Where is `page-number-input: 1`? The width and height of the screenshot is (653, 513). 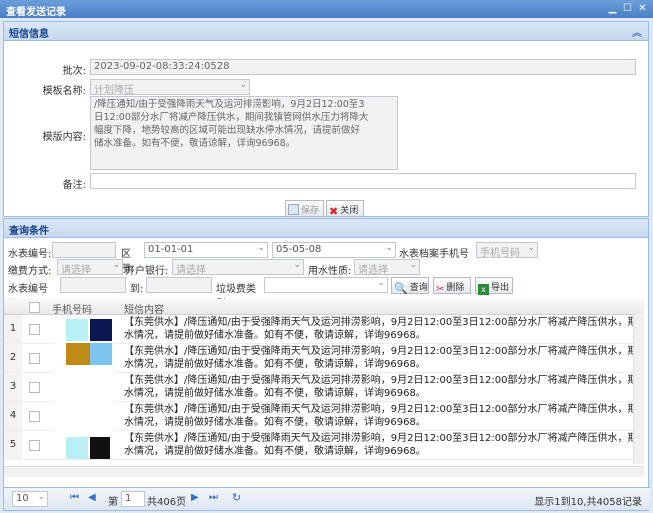
page-number-input: 1 is located at coordinates (133, 499).